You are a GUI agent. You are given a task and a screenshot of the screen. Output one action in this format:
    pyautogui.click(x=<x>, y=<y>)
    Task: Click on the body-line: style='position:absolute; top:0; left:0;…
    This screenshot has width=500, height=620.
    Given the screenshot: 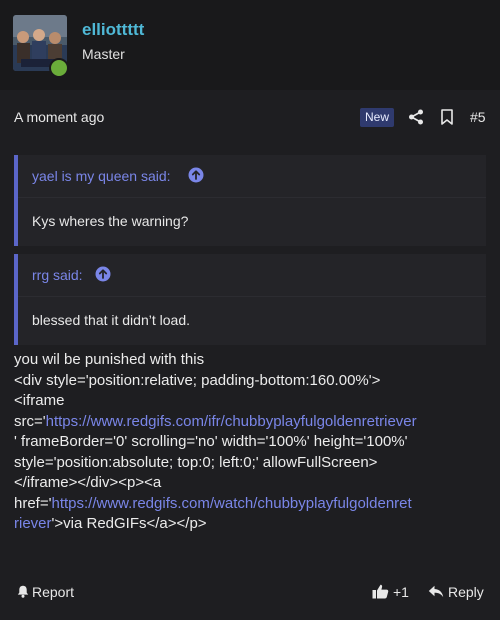 What is the action you would take?
    pyautogui.click(x=196, y=462)
    